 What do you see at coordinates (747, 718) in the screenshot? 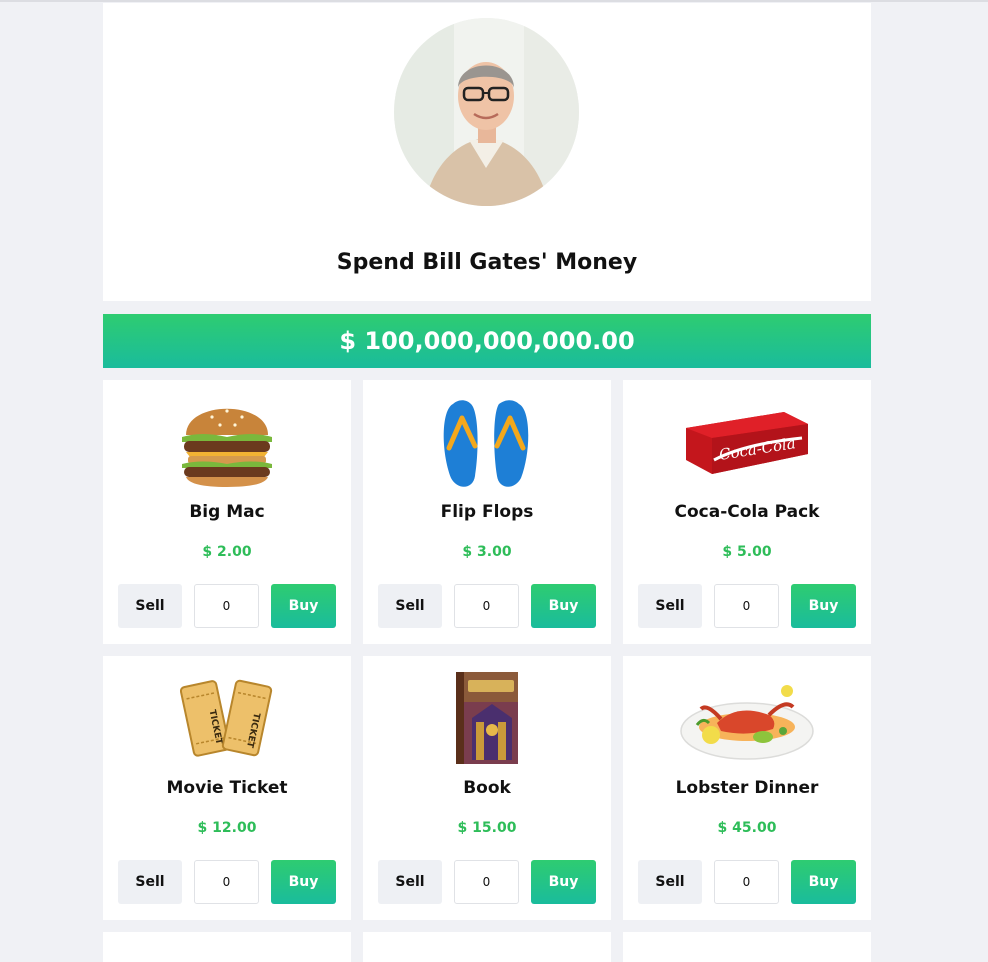
I see `lobster-plate-icon` at bounding box center [747, 718].